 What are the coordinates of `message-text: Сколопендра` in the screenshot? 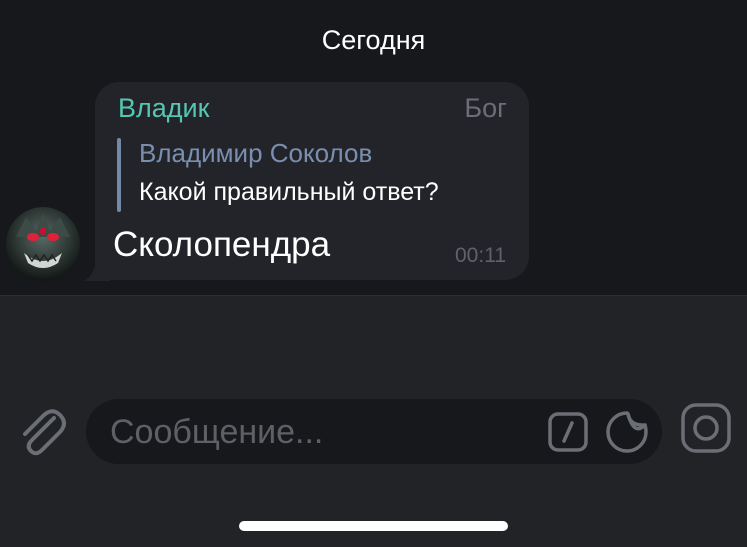 It's located at (222, 244).